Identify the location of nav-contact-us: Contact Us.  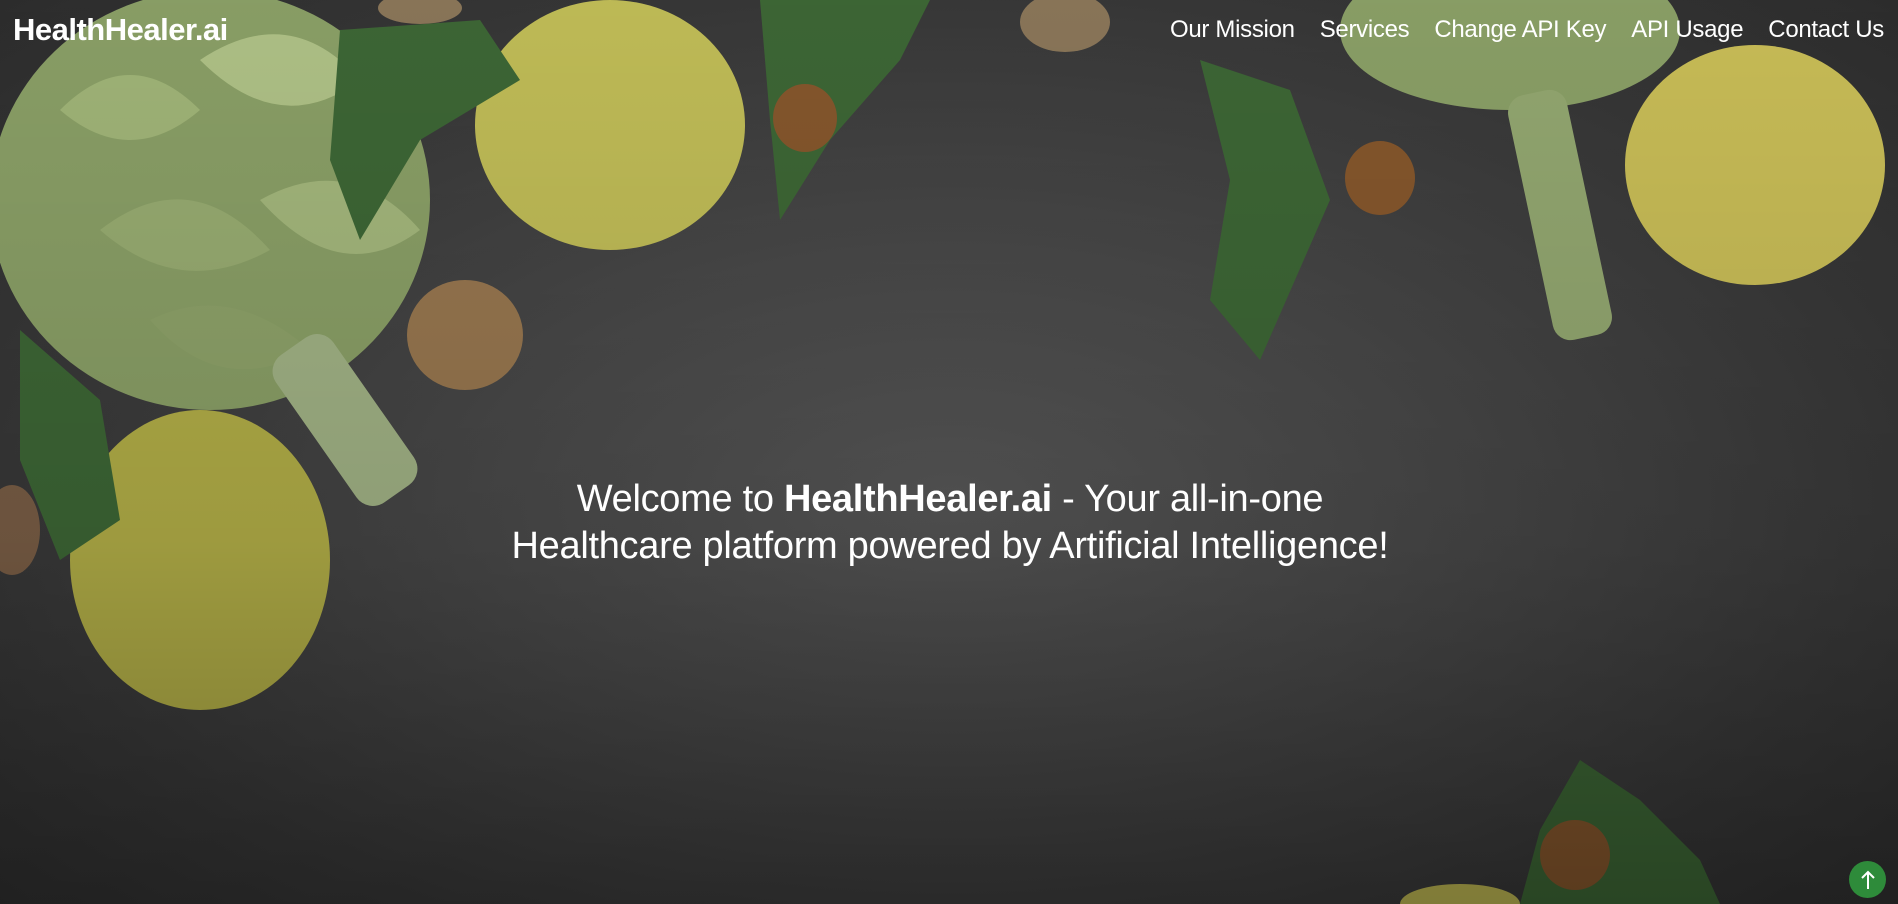
(1826, 30).